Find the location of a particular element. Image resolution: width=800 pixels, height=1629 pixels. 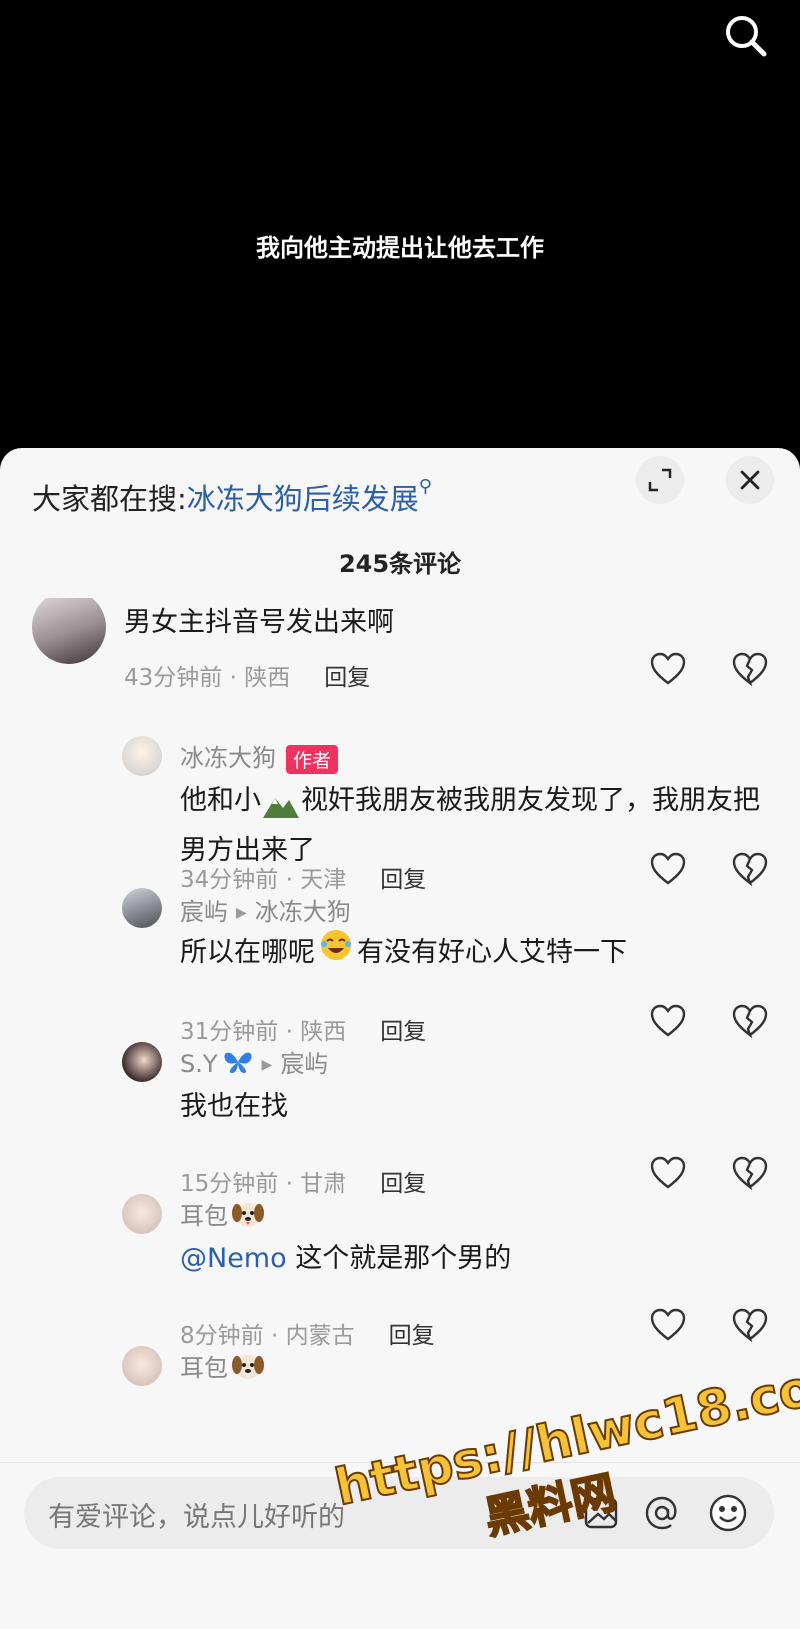

reply-to-name: 宸屿 is located at coordinates (304, 1064).